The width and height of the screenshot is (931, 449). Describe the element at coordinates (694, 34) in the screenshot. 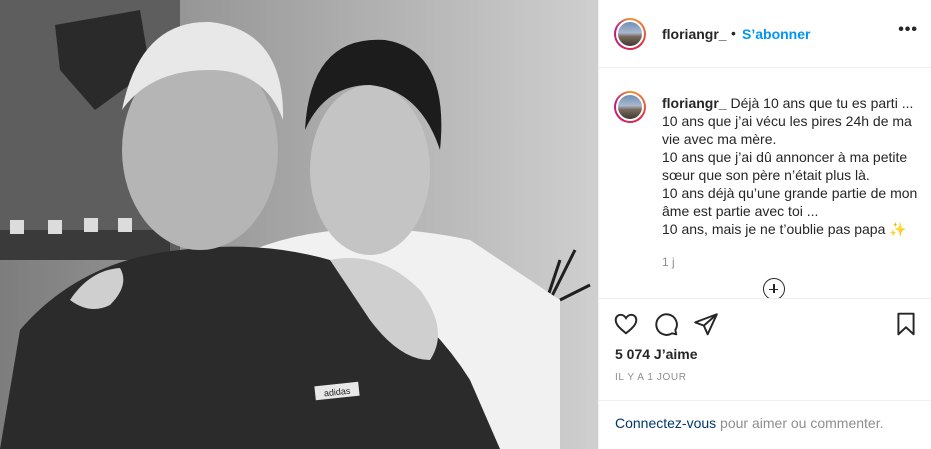

I see `author-username: floriangr_` at that location.